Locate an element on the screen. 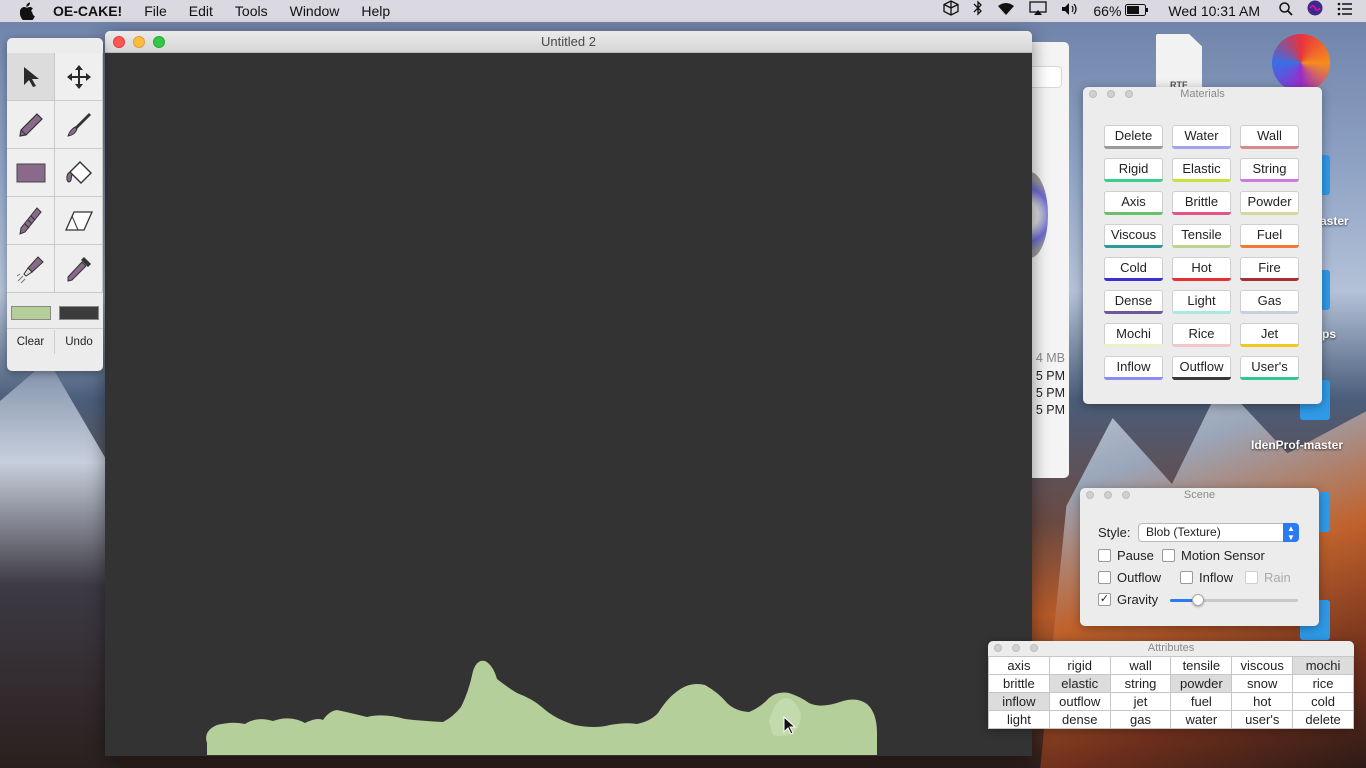  material-button: Fuel is located at coordinates (1269, 236).